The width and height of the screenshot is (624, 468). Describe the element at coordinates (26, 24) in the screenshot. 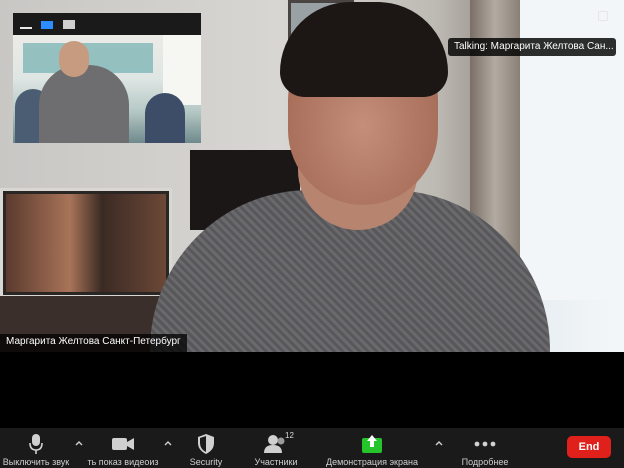

I see `minimize-icon` at that location.